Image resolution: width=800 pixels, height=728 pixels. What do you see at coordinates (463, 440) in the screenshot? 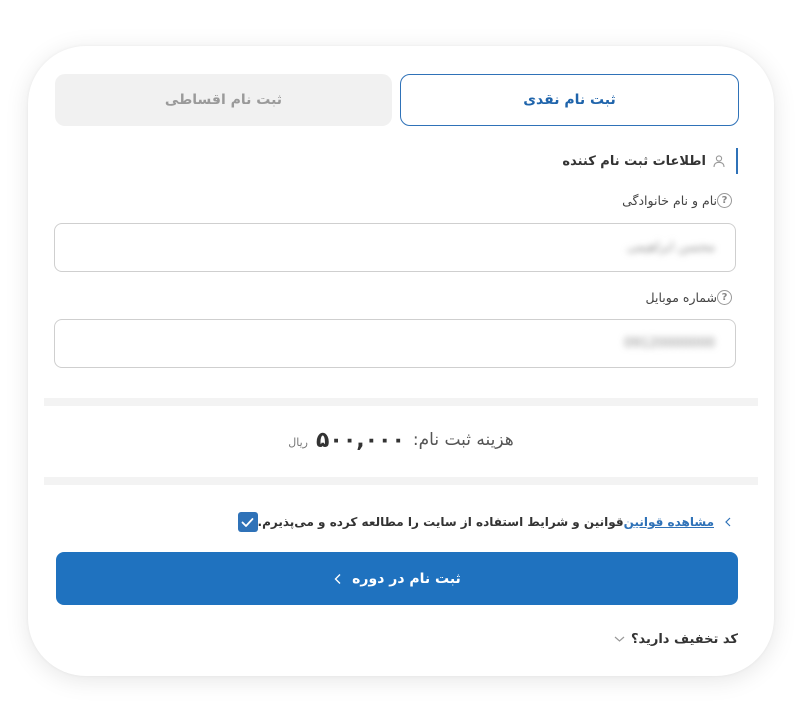
I see `price-label: هزینه ثبت نام:` at bounding box center [463, 440].